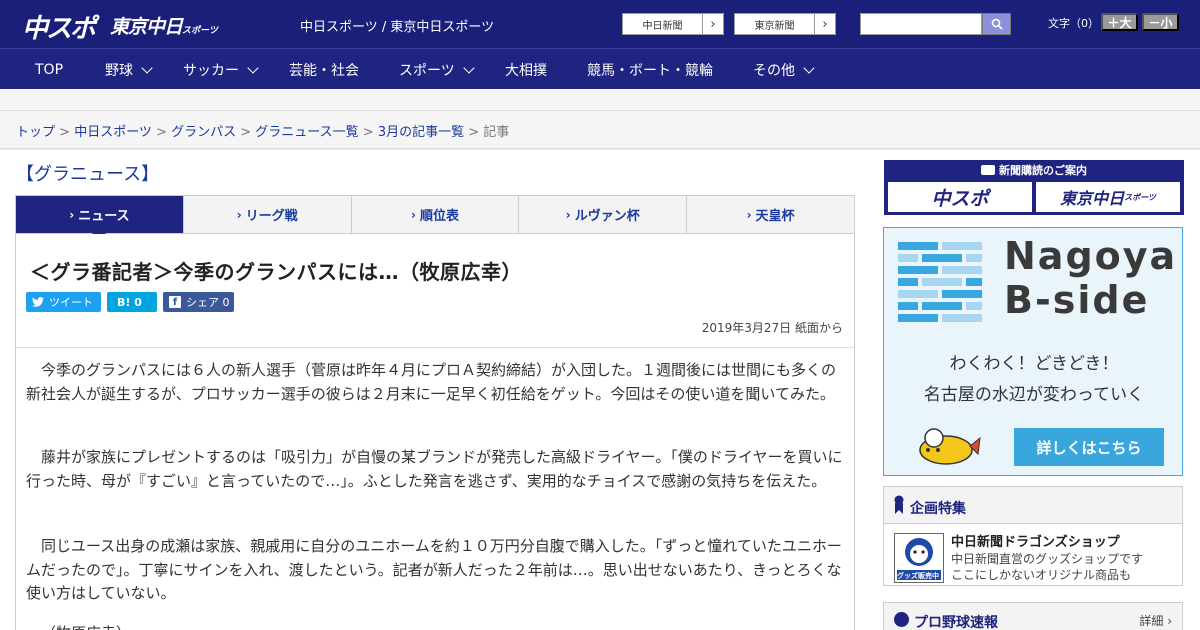 This screenshot has height=630, width=1200. I want to click on tab-standings: › 順位表, so click(436, 214).